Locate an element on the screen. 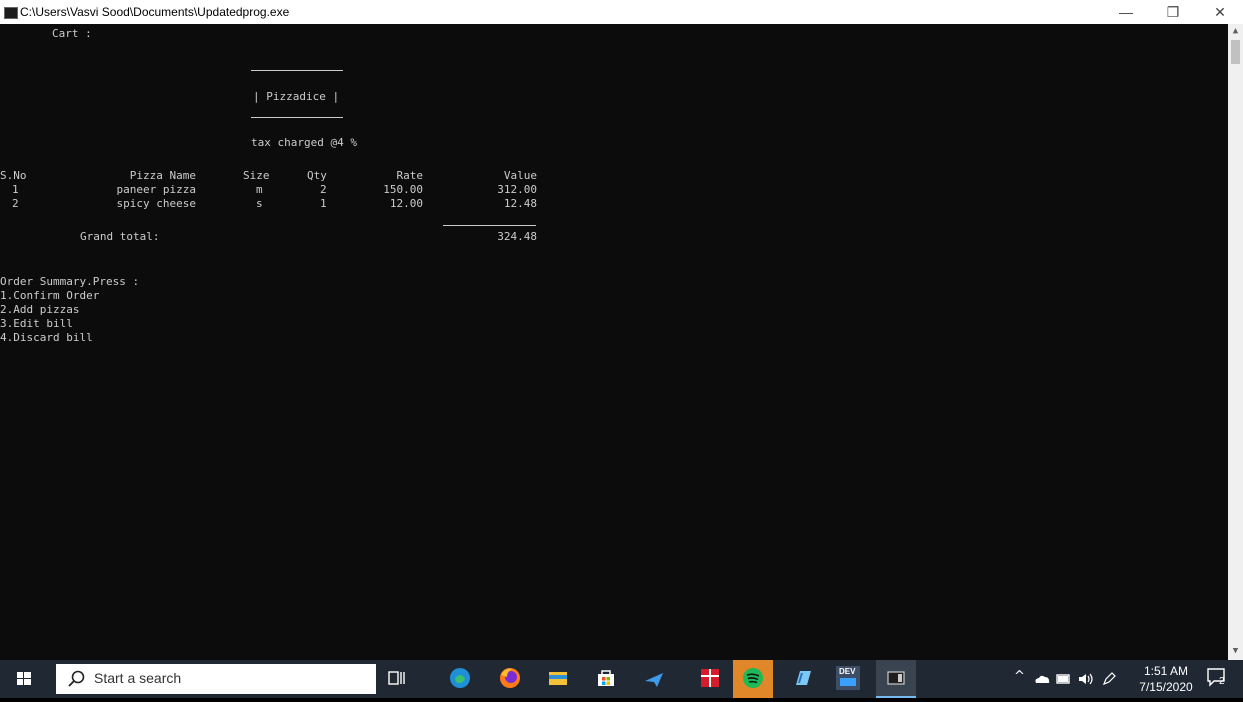 This screenshot has height=702, width=1243. taskbar: Start a search DEV ^ 1:51 AM 7/15/2020 2 is located at coordinates (621, 679).